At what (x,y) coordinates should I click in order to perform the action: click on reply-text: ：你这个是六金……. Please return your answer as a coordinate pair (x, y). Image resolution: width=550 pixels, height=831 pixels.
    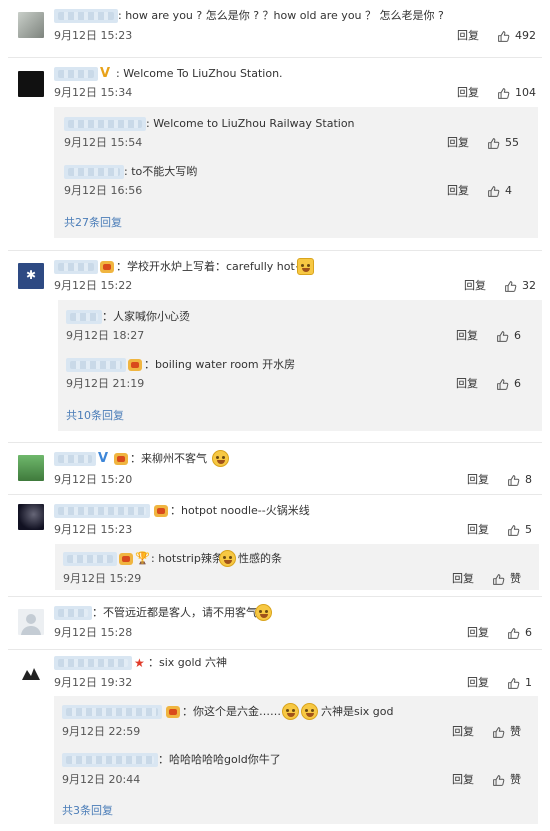
    Looking at the image, I should click on (231, 711).